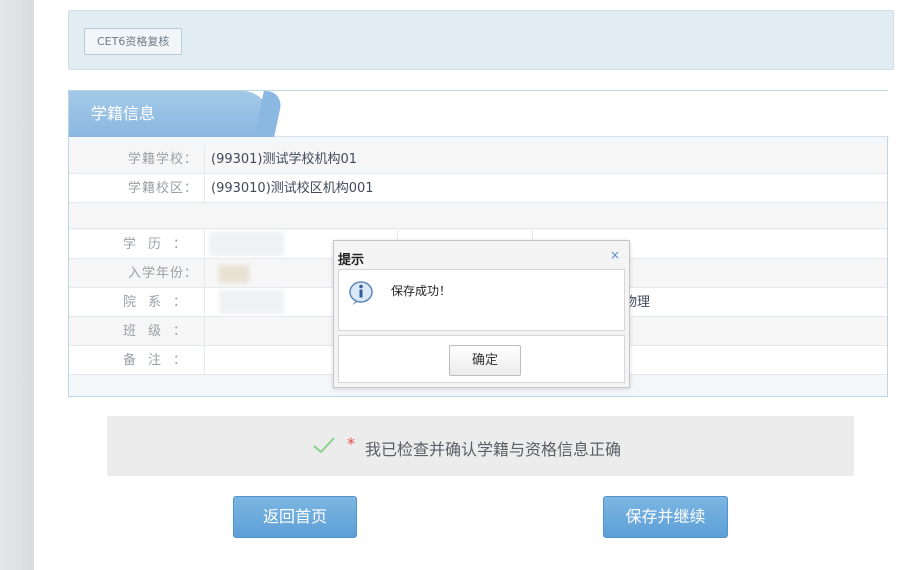  What do you see at coordinates (137, 331) in the screenshot?
I see `row-label: 班级：` at bounding box center [137, 331].